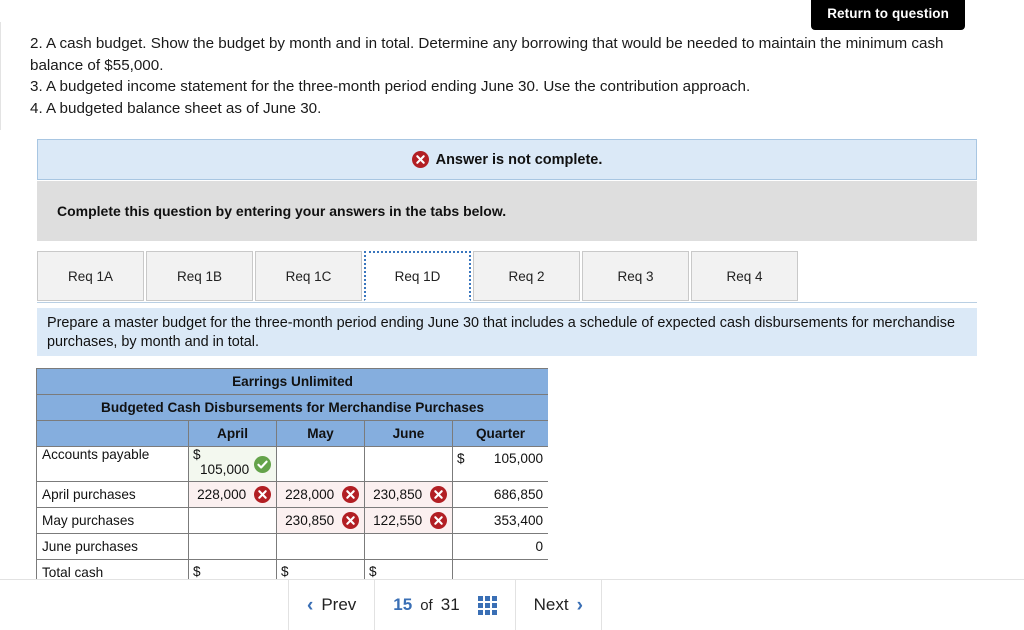 This screenshot has width=1024, height=630. Describe the element at coordinates (551, 604) in the screenshot. I see `next-label: Next` at that location.